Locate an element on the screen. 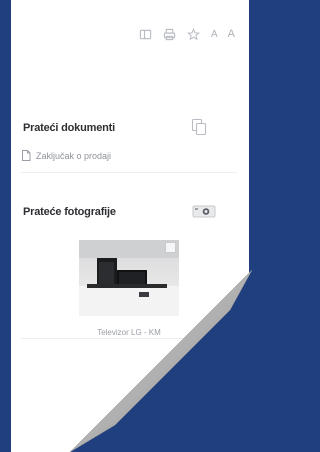 This screenshot has height=452, width=320. photo-card: Televizor LG - KM is located at coordinates (129, 288).